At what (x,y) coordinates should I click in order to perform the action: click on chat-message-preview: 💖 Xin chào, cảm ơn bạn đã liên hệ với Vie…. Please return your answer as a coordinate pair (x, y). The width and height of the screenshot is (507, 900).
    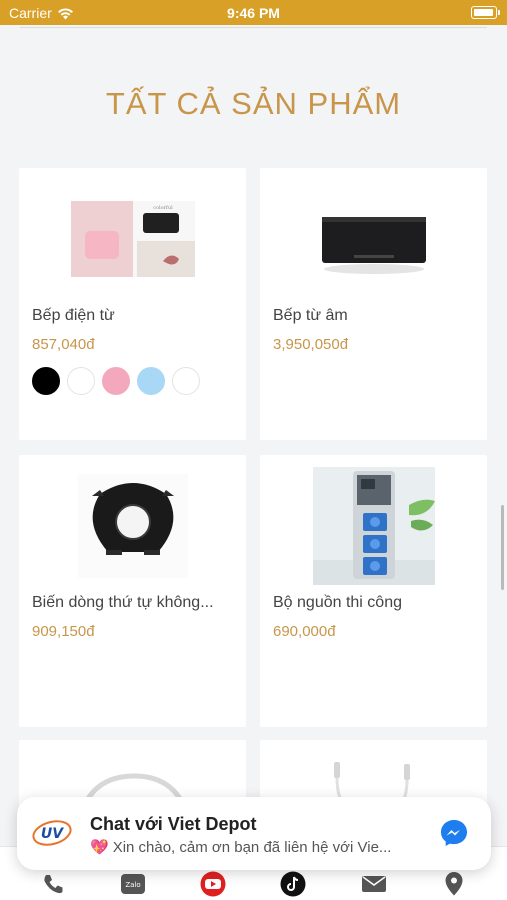
    Looking at the image, I should click on (262, 847).